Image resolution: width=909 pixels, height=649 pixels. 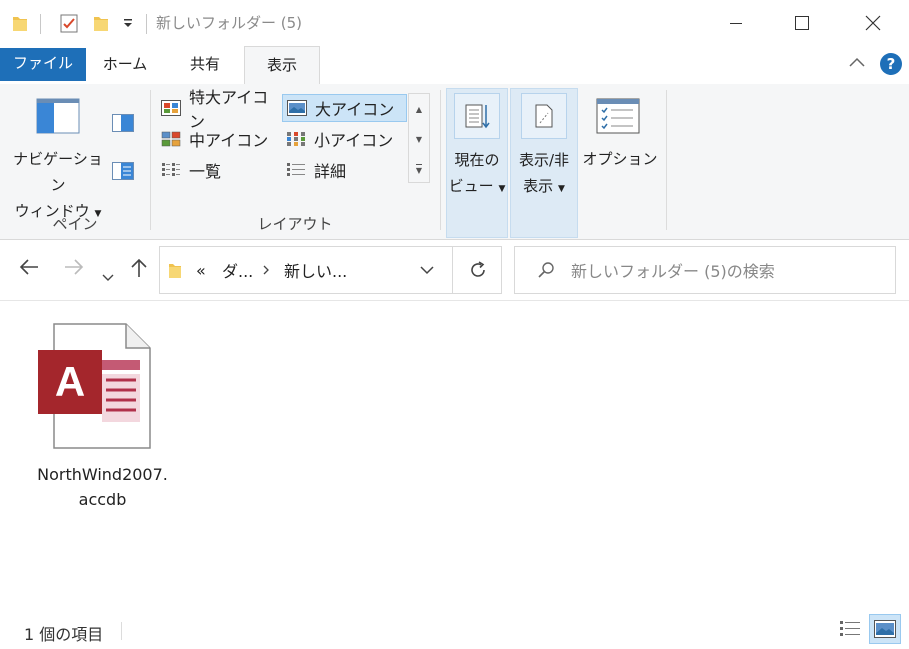 What do you see at coordinates (282, 65) in the screenshot?
I see `tab-view: 表示` at bounding box center [282, 65].